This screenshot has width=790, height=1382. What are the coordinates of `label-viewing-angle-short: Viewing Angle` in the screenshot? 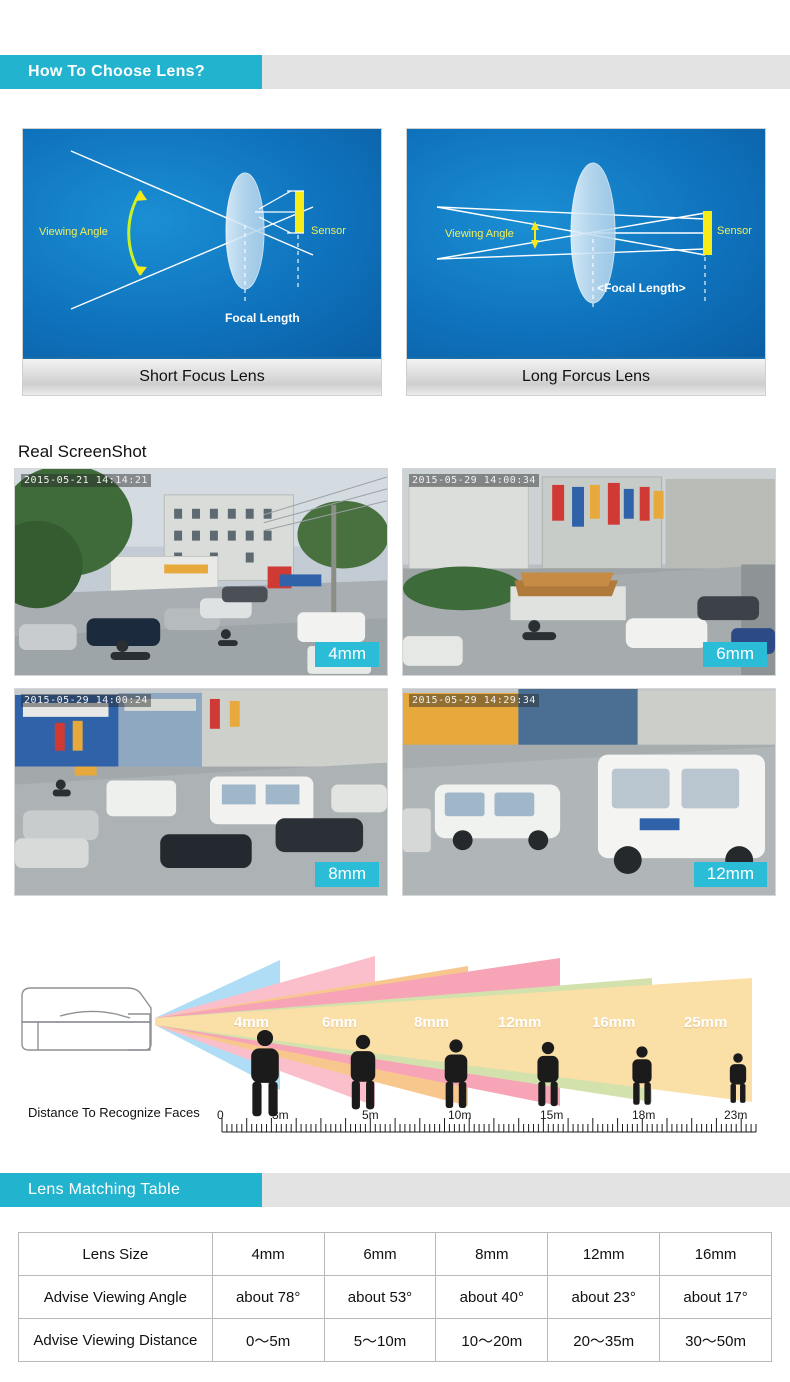 It's located at (73, 232).